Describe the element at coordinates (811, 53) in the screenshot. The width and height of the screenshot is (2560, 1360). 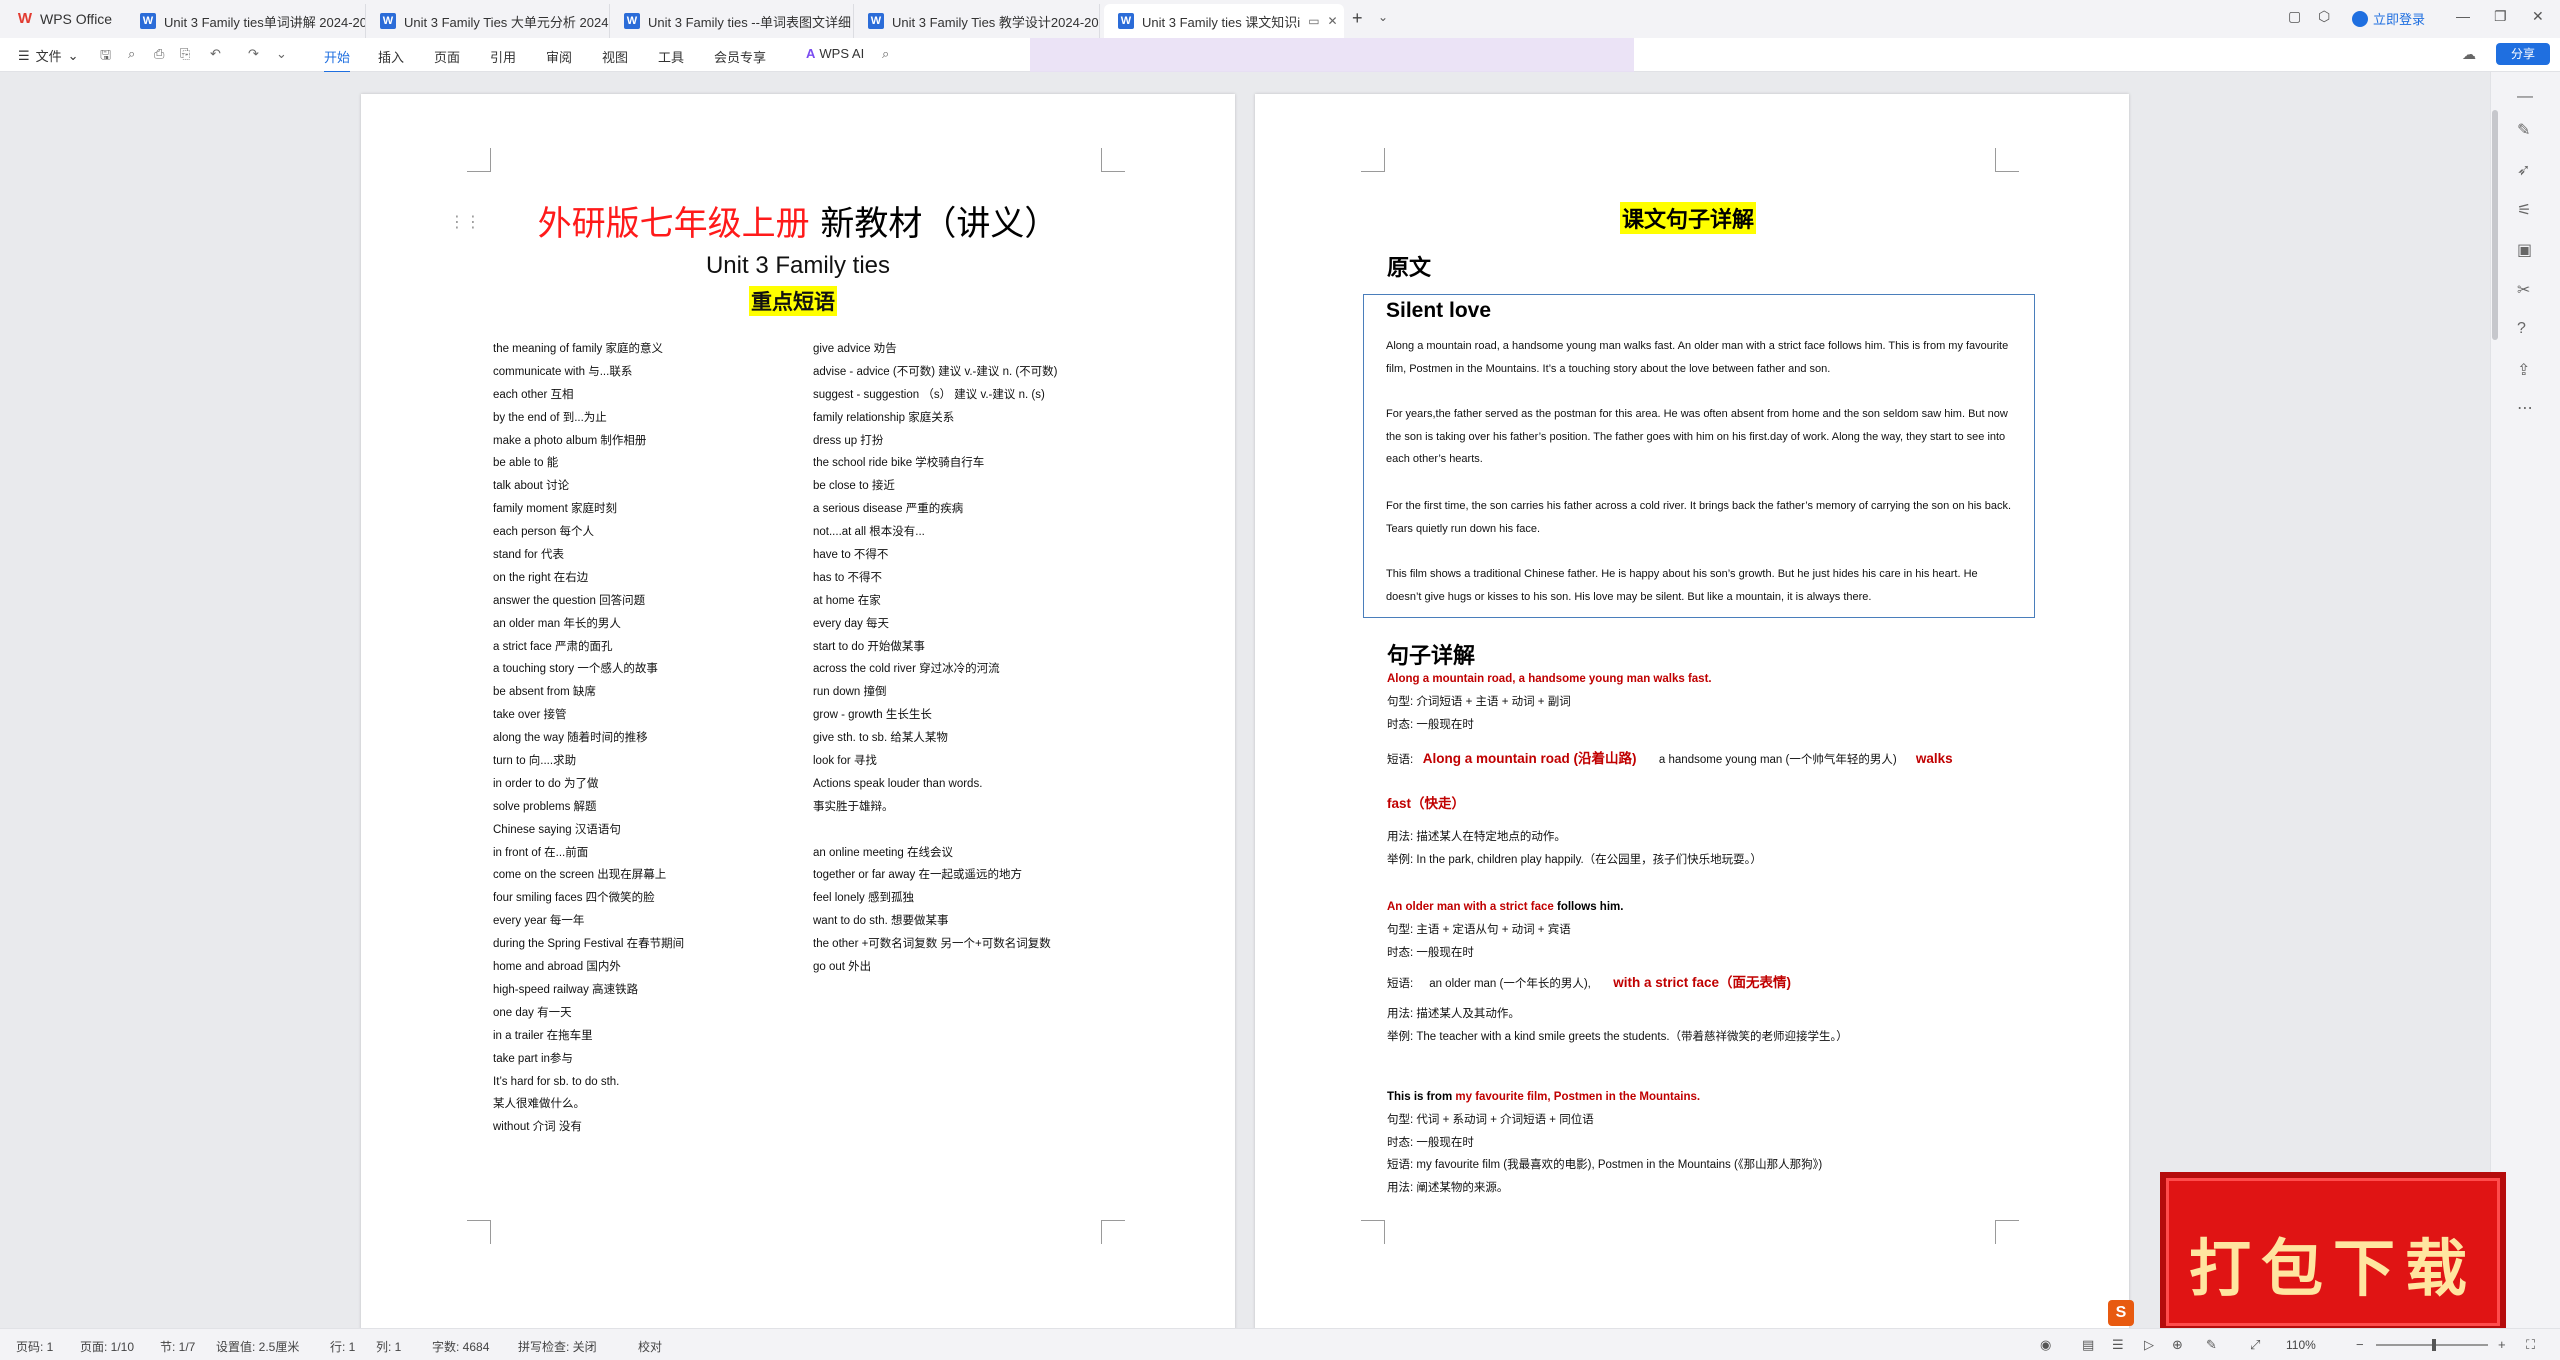
I see `ai-icon: A` at that location.